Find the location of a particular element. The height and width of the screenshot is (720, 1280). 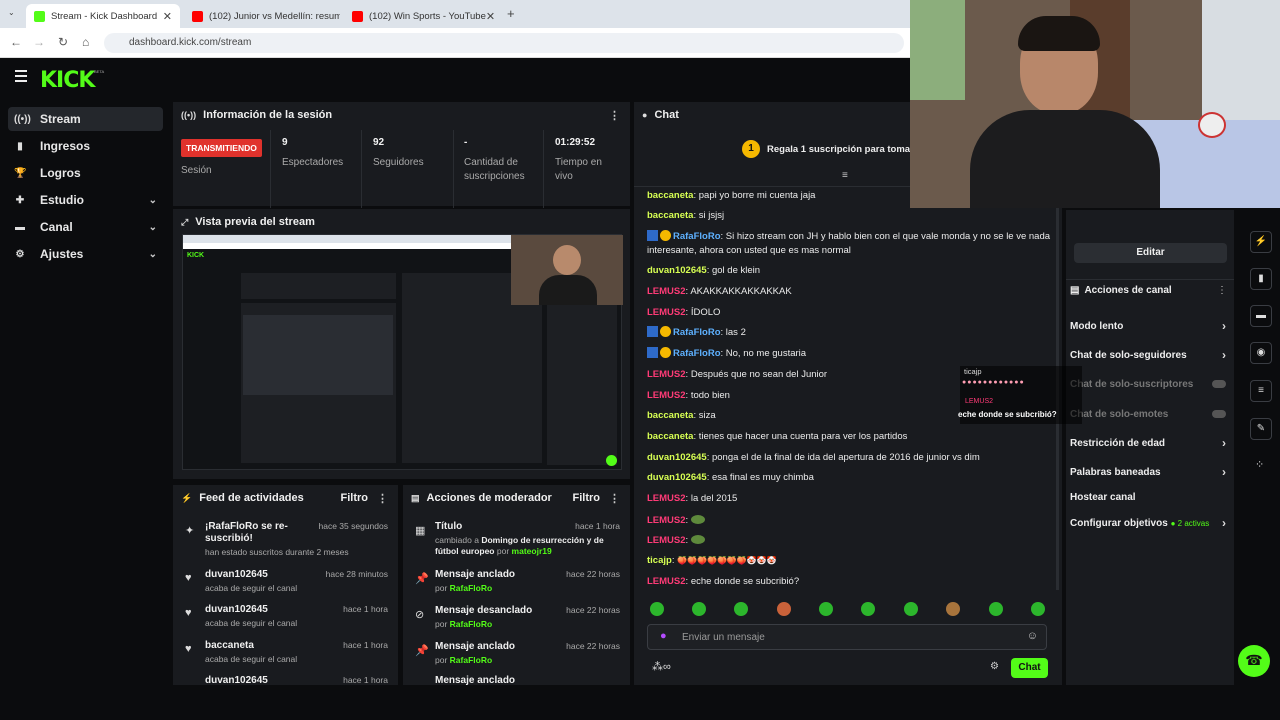

chat-message: duvan102645: gol de klein is located at coordinates (851, 271).